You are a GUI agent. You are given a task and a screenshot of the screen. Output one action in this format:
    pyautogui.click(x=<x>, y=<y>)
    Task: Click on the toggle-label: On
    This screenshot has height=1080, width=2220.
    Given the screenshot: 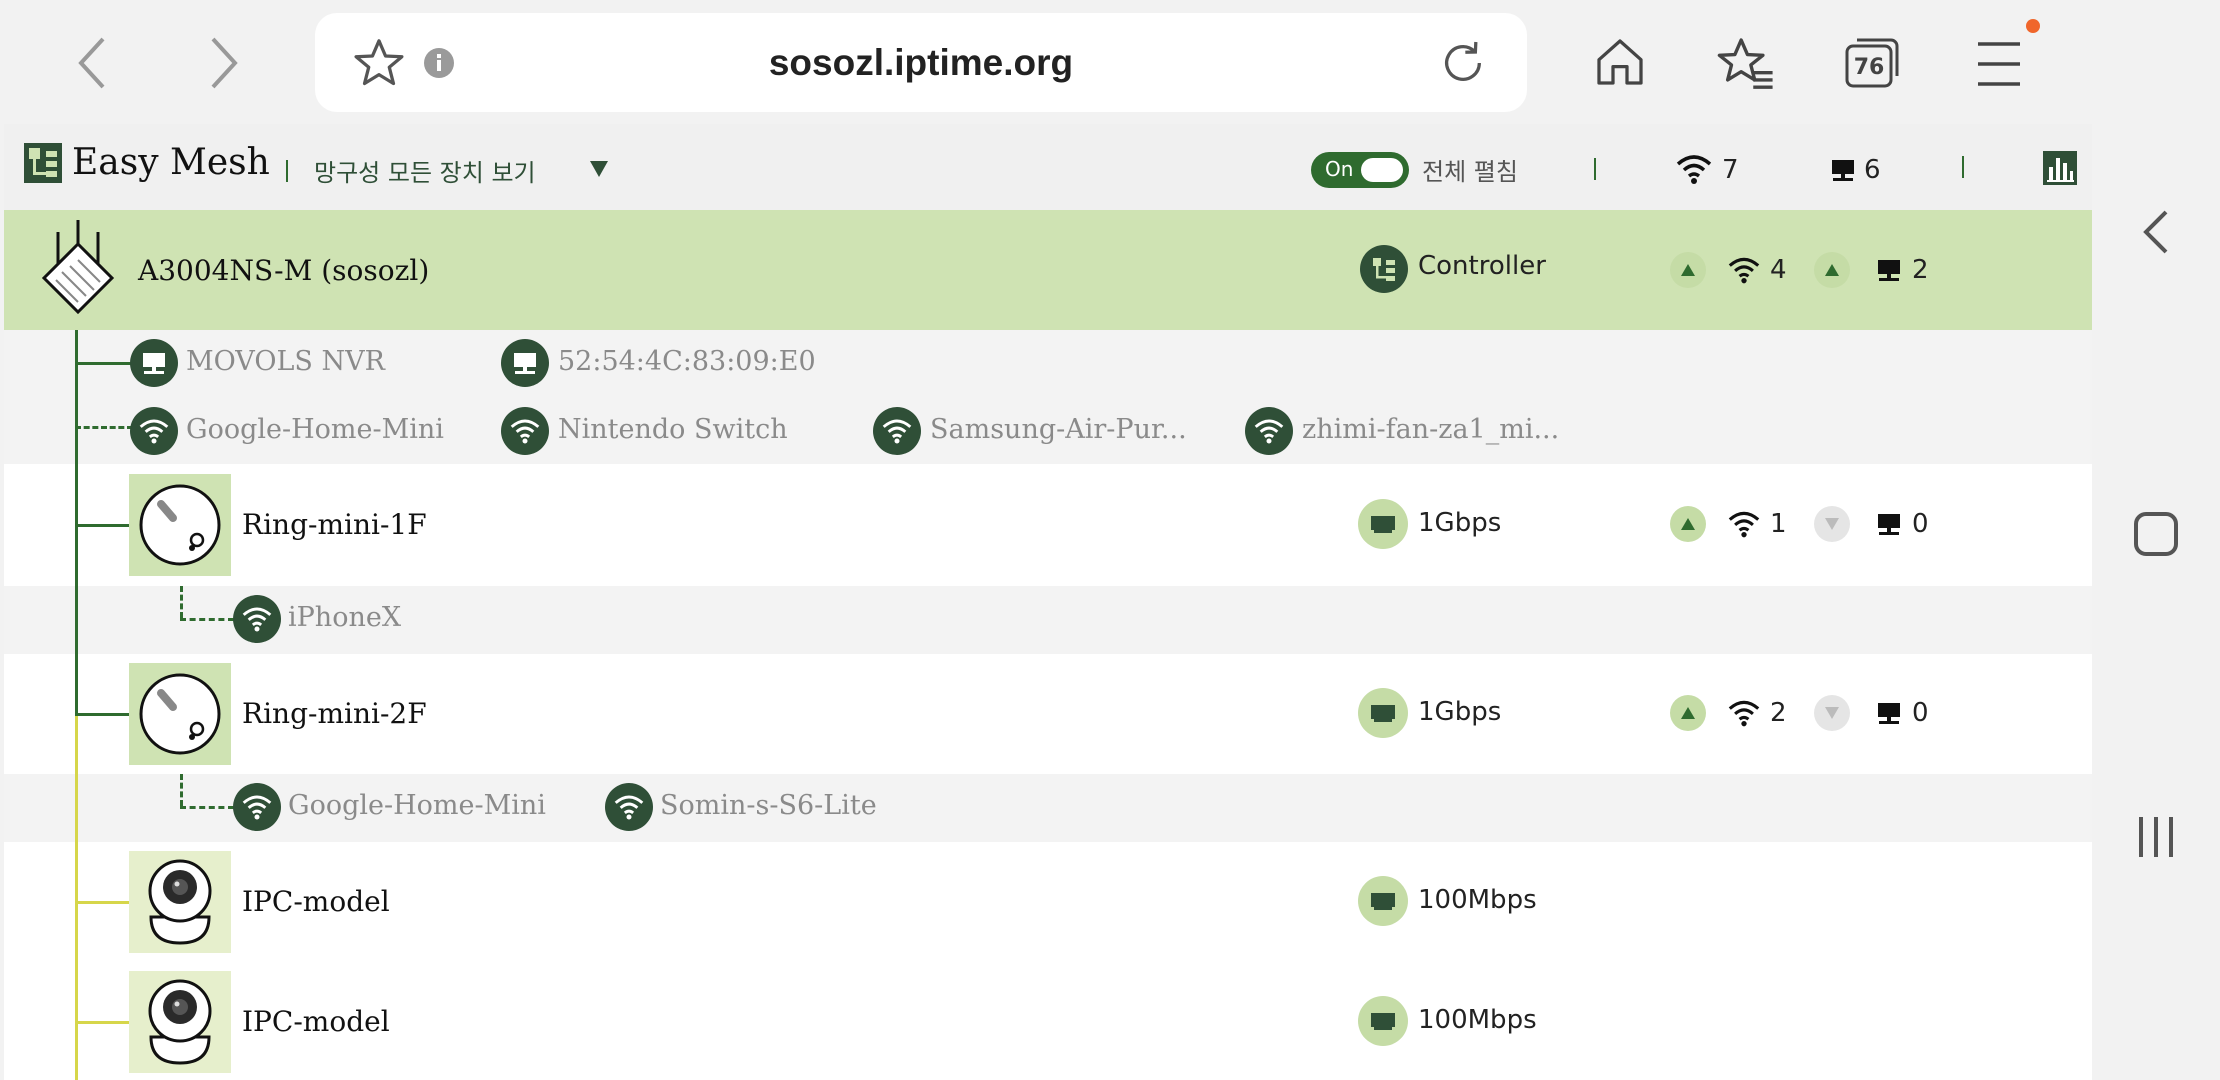 What is the action you would take?
    pyautogui.click(x=1339, y=169)
    